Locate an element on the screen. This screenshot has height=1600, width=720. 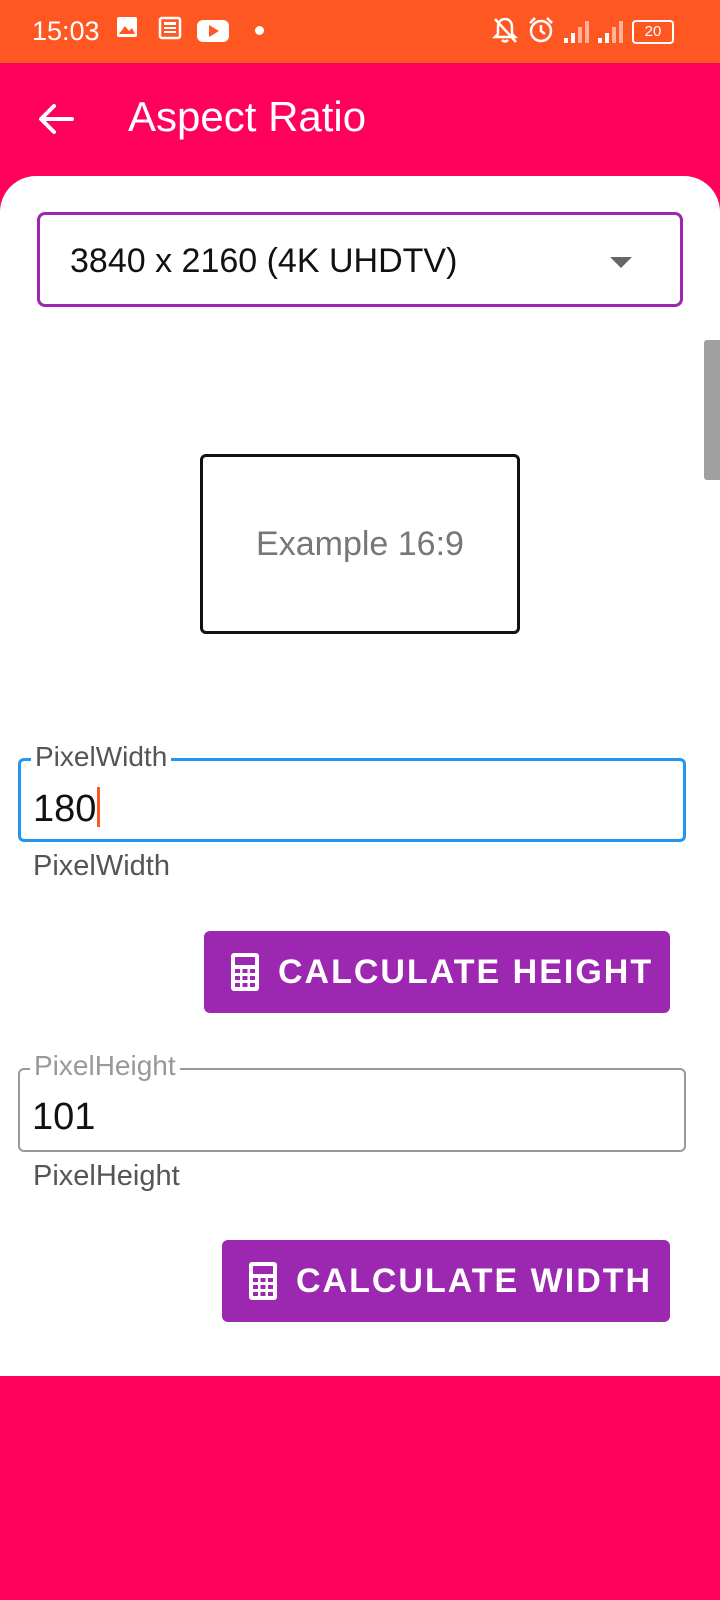
resolution-dropdown: 3840 x 2160 (4K UHDTV) is located at coordinates (360, 259).